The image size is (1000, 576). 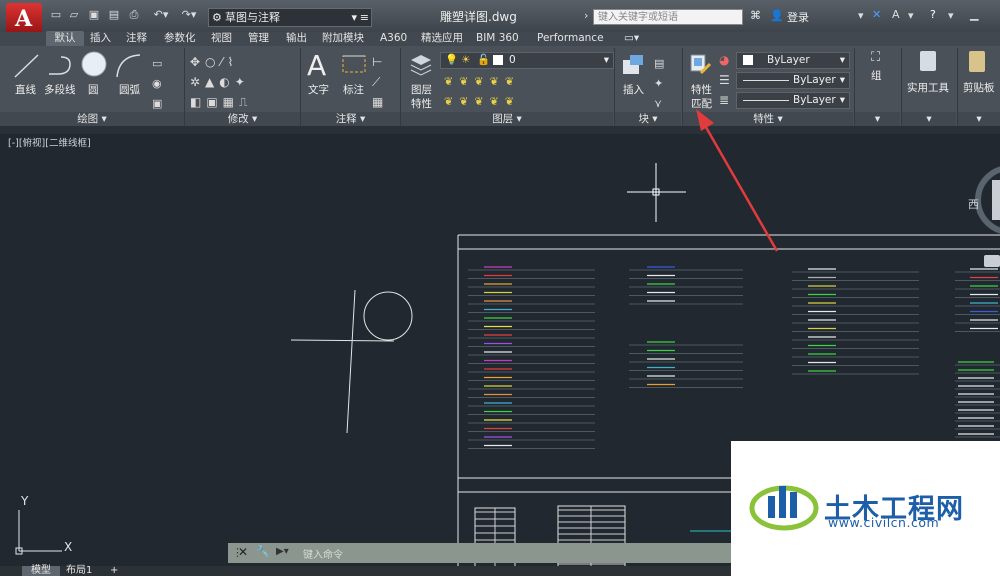 I want to click on crosshair-cursor, so click(x=656, y=192).